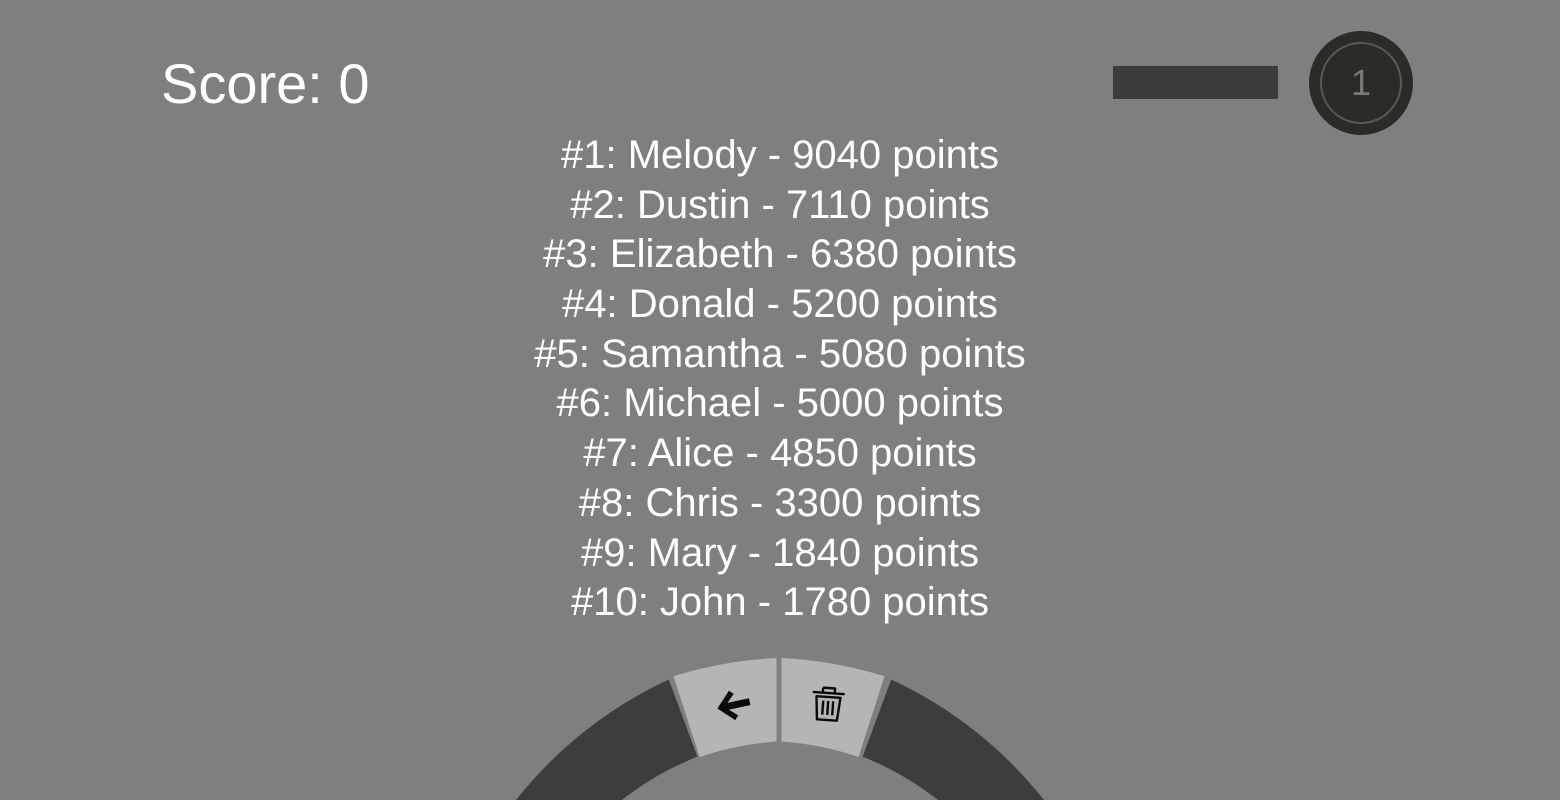 This screenshot has height=800, width=1560. I want to click on radial-menu, so click(780, 729).